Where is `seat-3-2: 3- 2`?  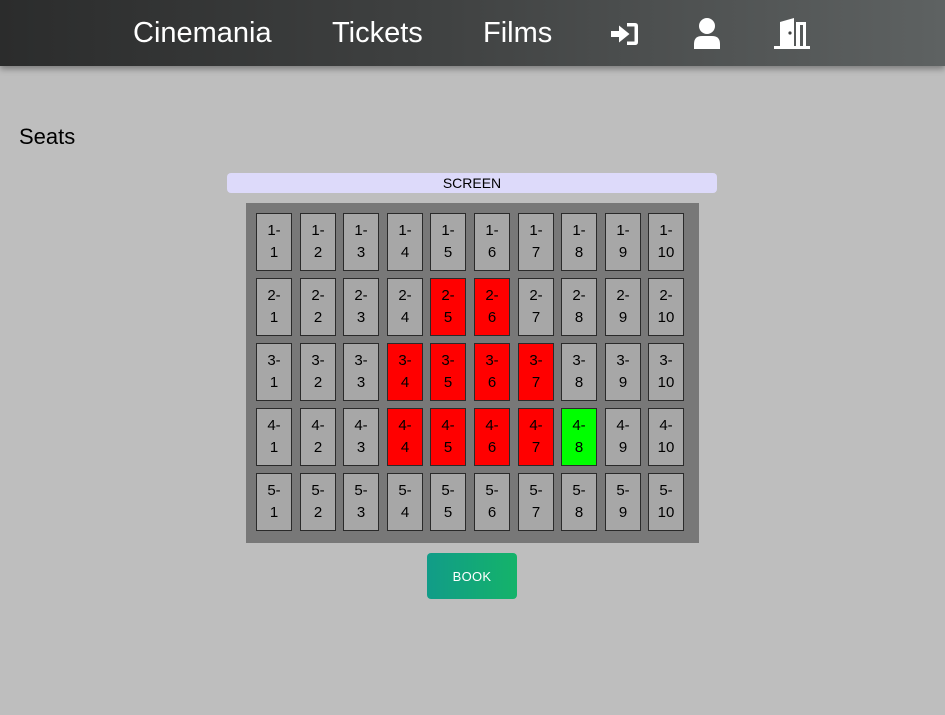 seat-3-2: 3- 2 is located at coordinates (318, 372).